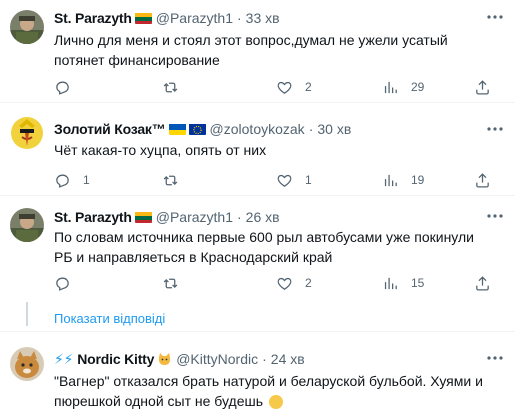  I want to click on user-handle: @KittyNordic, so click(217, 359).